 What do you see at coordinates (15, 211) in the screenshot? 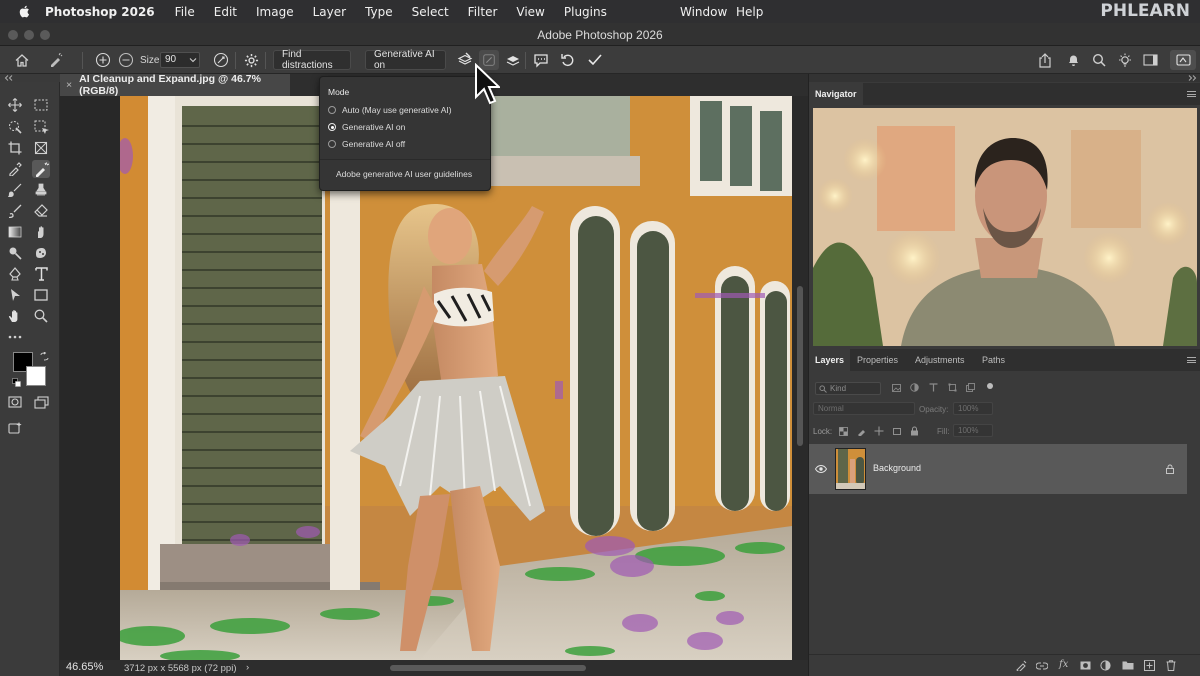
I see `history-brush-tool-icon` at bounding box center [15, 211].